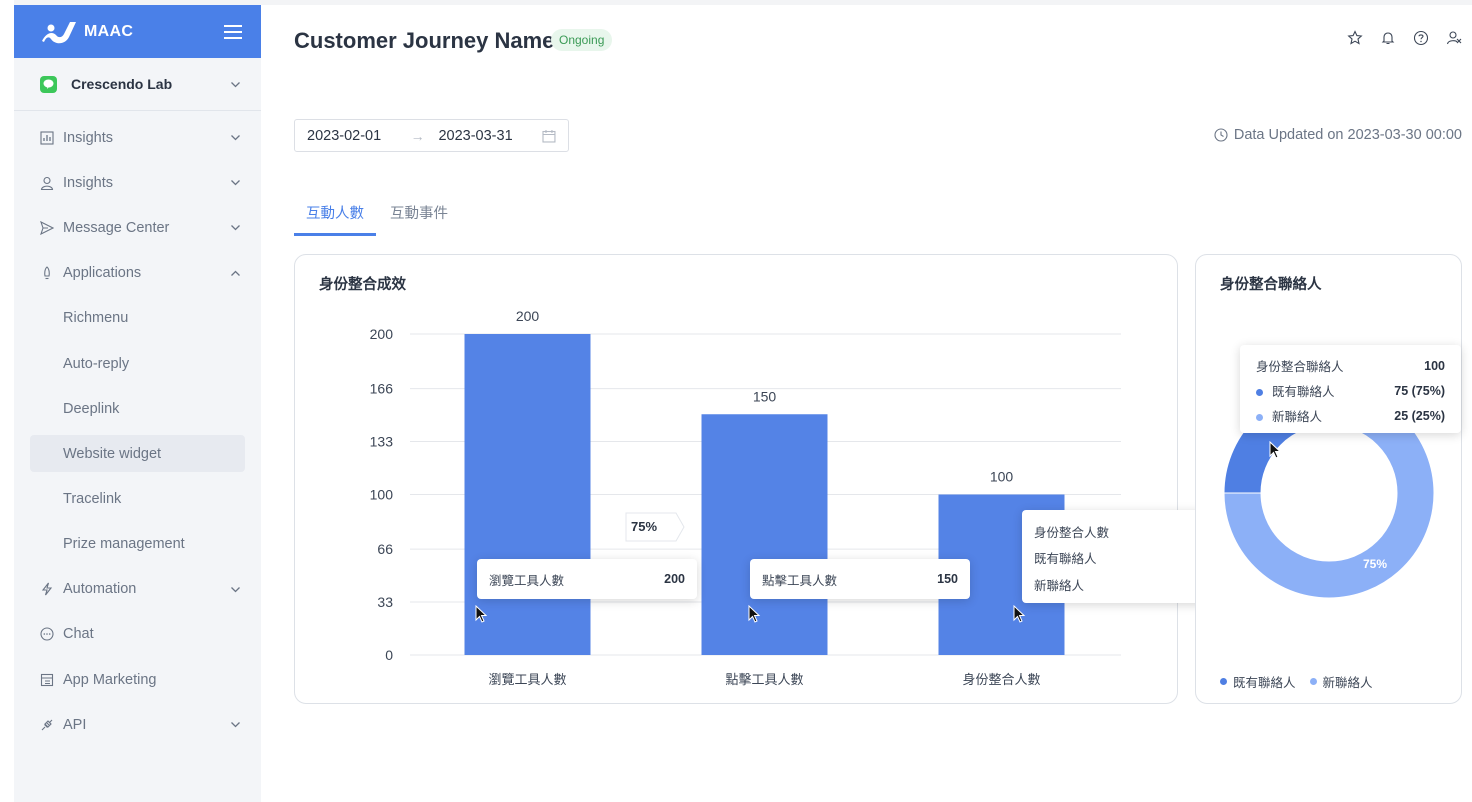 The height and width of the screenshot is (802, 1472). Describe the element at coordinates (382, 442) in the screenshot. I see `y-tick-label: 133` at that location.